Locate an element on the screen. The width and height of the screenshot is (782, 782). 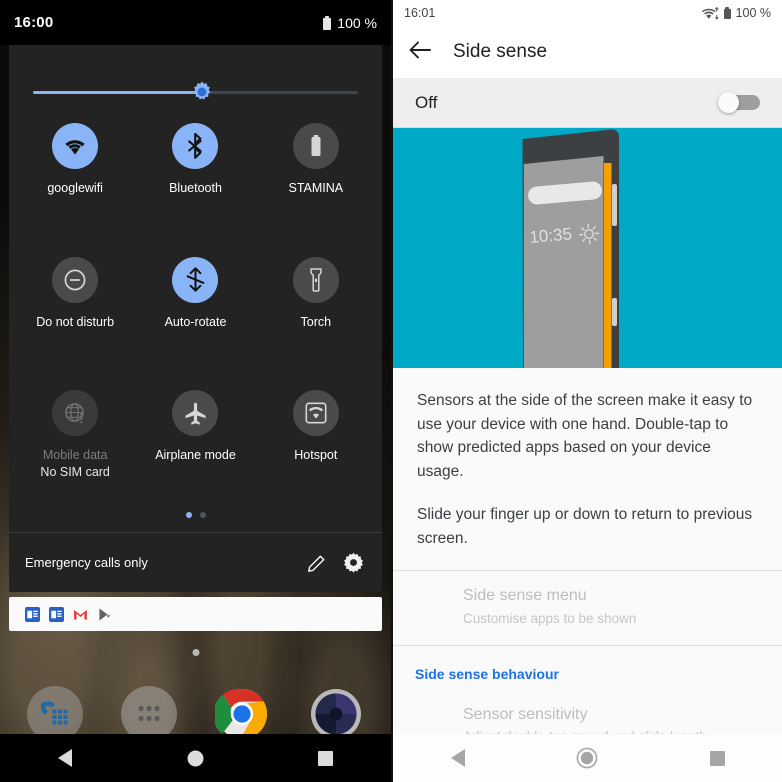
tile-bluetooth: Bluetooth is located at coordinates (195, 178).